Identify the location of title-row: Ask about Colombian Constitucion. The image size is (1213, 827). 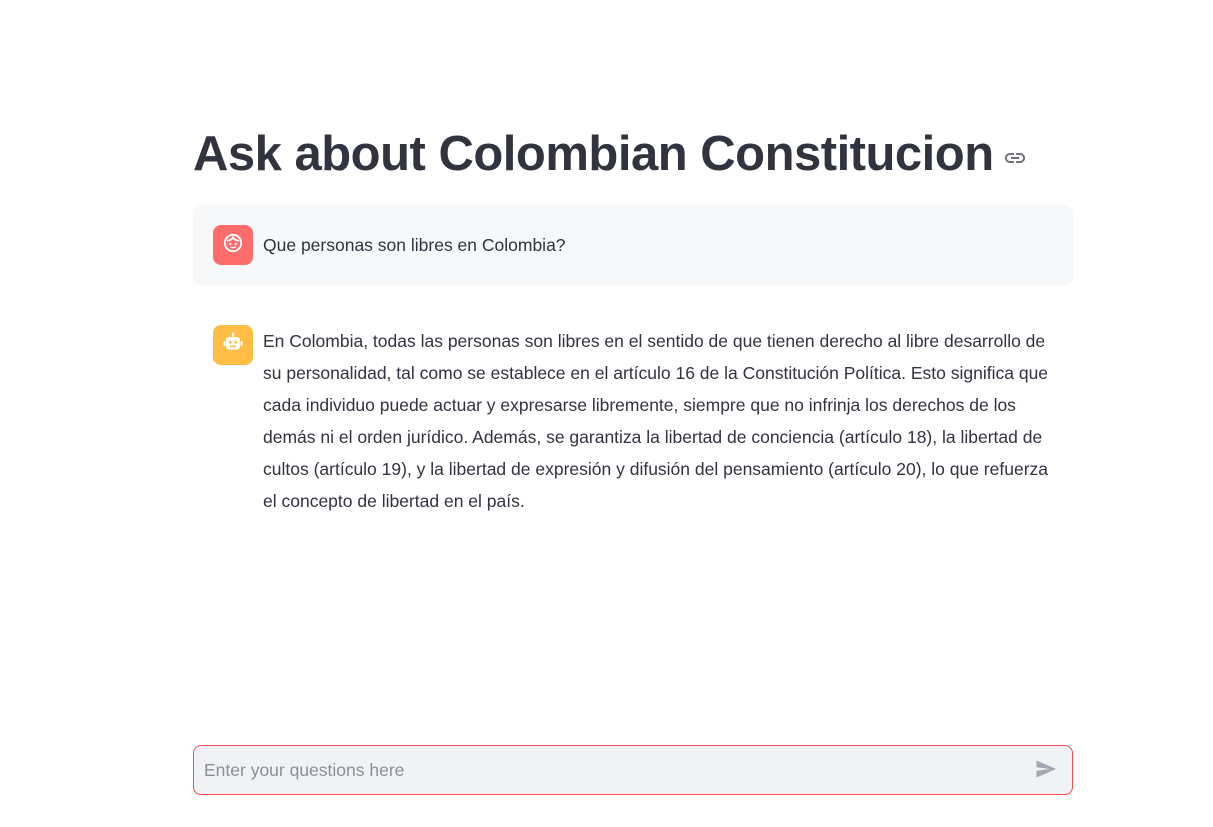
(610, 154).